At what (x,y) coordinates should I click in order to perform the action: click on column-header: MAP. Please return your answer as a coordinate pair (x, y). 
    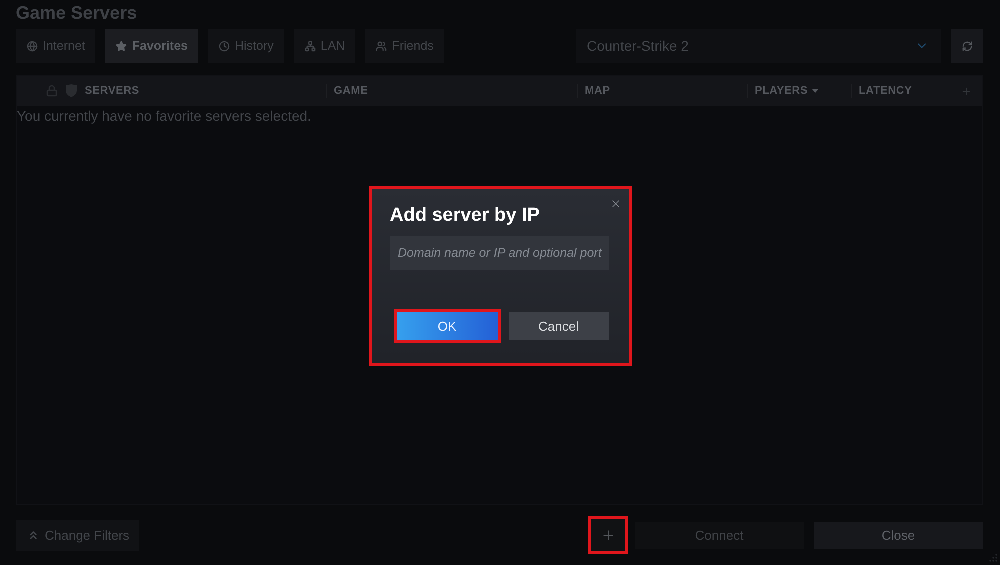
    Looking at the image, I should click on (597, 91).